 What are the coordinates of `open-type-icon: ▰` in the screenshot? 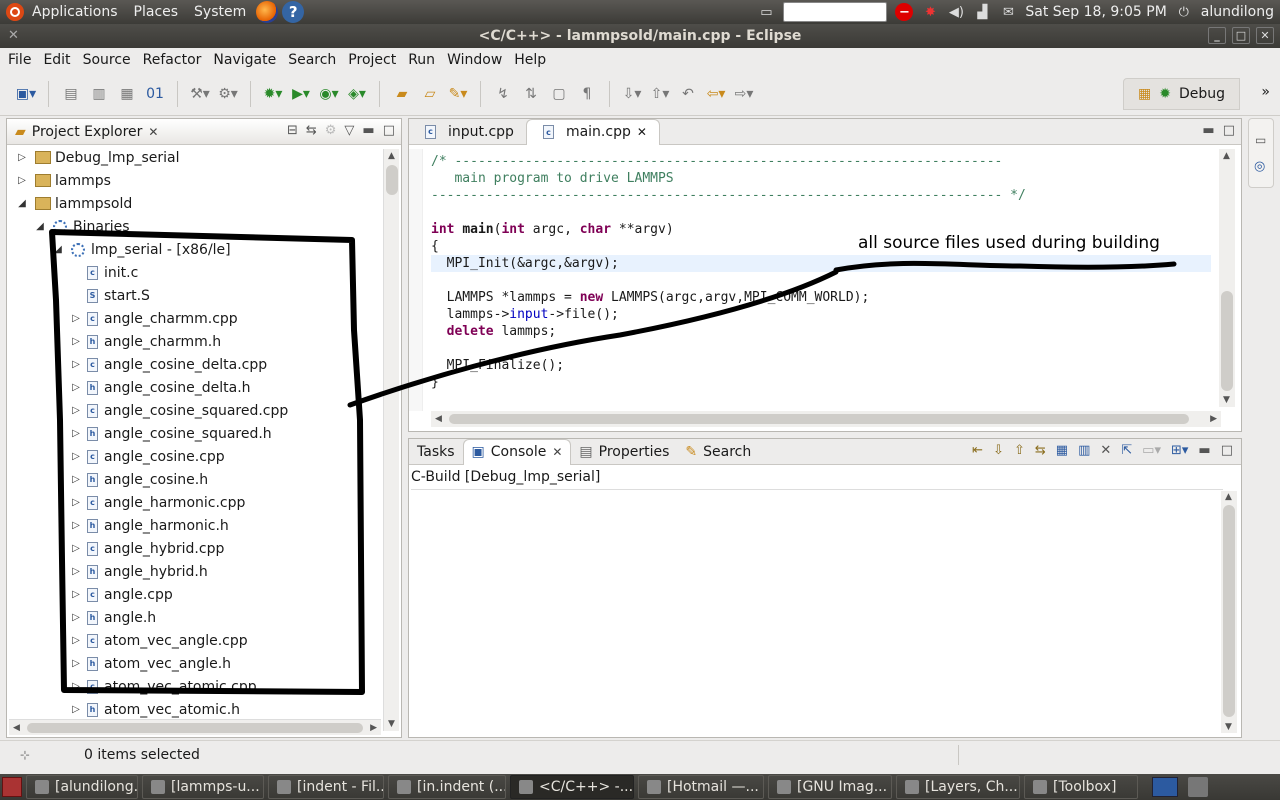 It's located at (402, 94).